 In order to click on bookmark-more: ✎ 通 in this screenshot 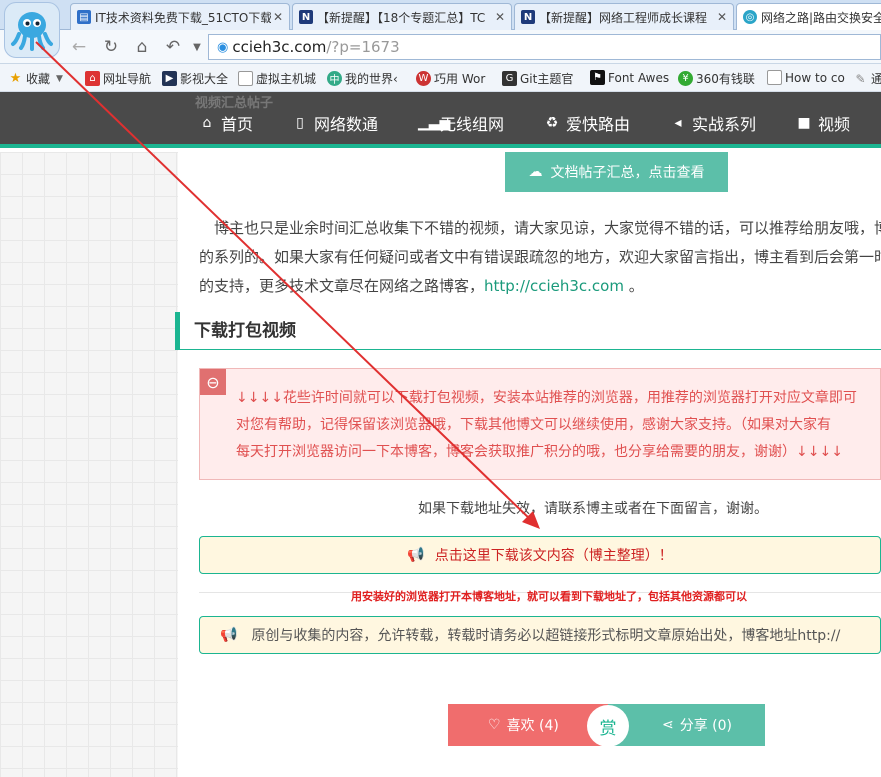, I will do `click(867, 78)`.